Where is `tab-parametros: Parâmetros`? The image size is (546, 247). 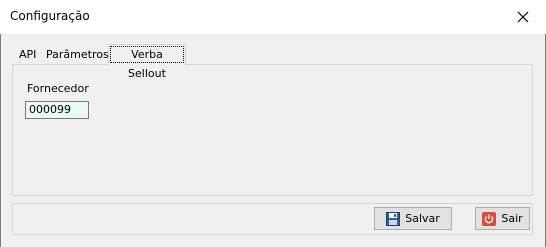 tab-parametros: Parâmetros is located at coordinates (77, 54).